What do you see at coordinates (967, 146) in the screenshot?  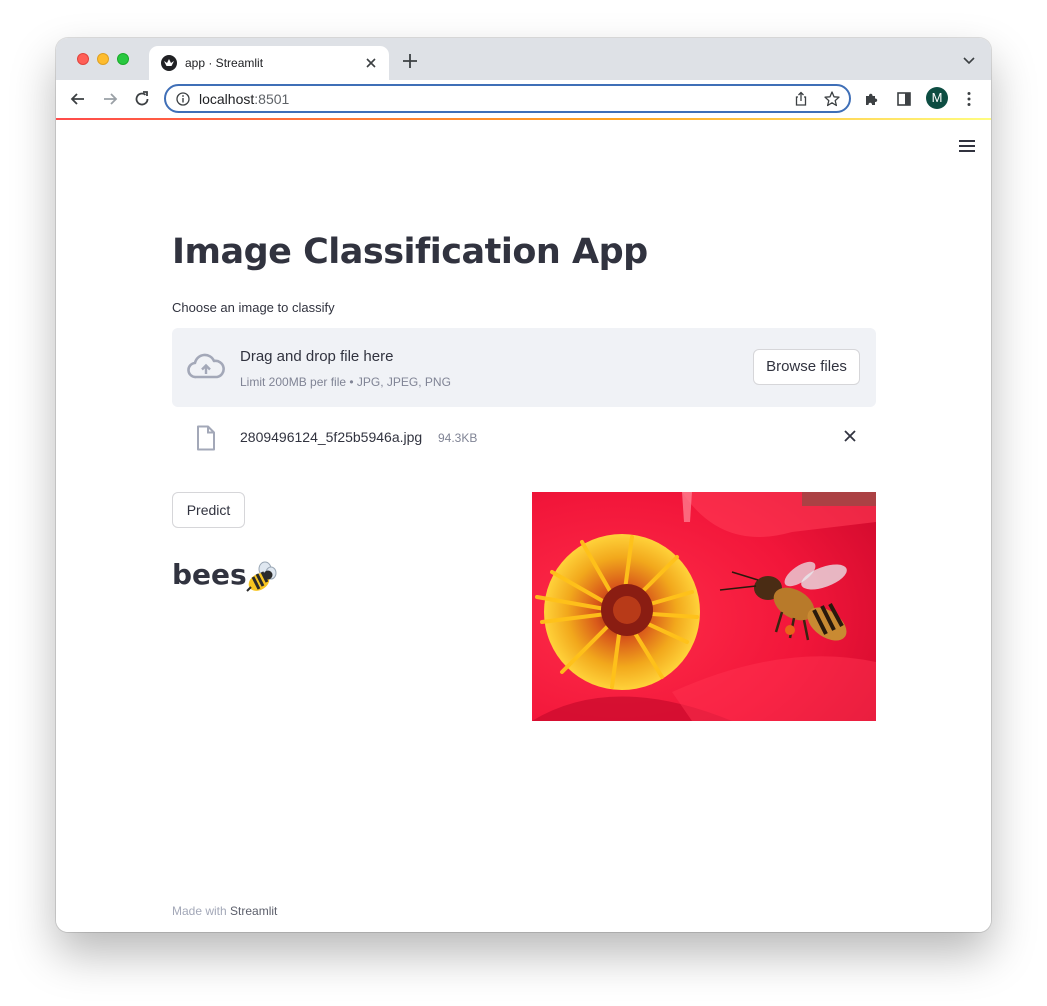 I see `main-menu-icon` at bounding box center [967, 146].